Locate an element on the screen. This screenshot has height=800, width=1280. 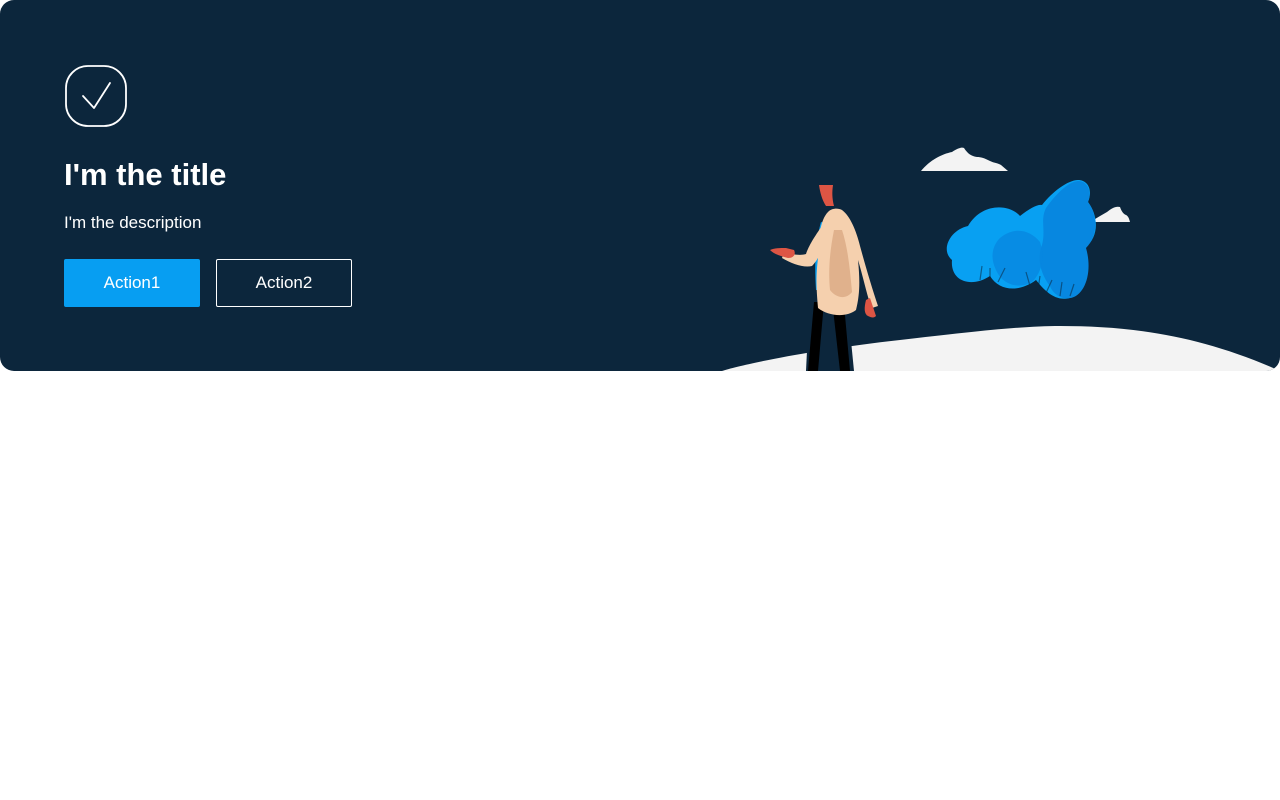
check-icon is located at coordinates (96, 96).